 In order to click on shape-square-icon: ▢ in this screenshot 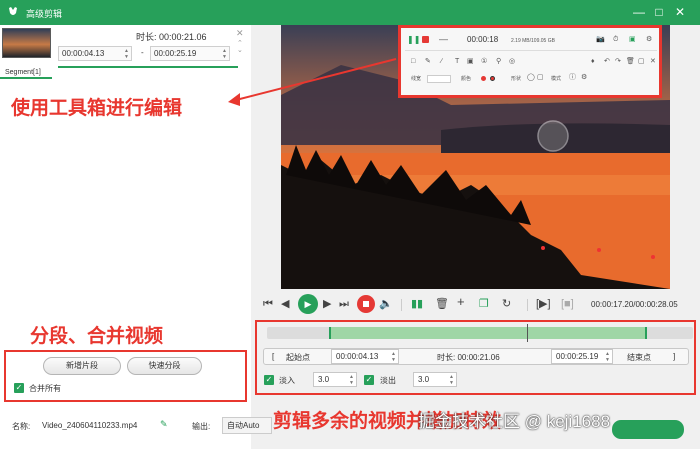, I will do `click(540, 78)`.